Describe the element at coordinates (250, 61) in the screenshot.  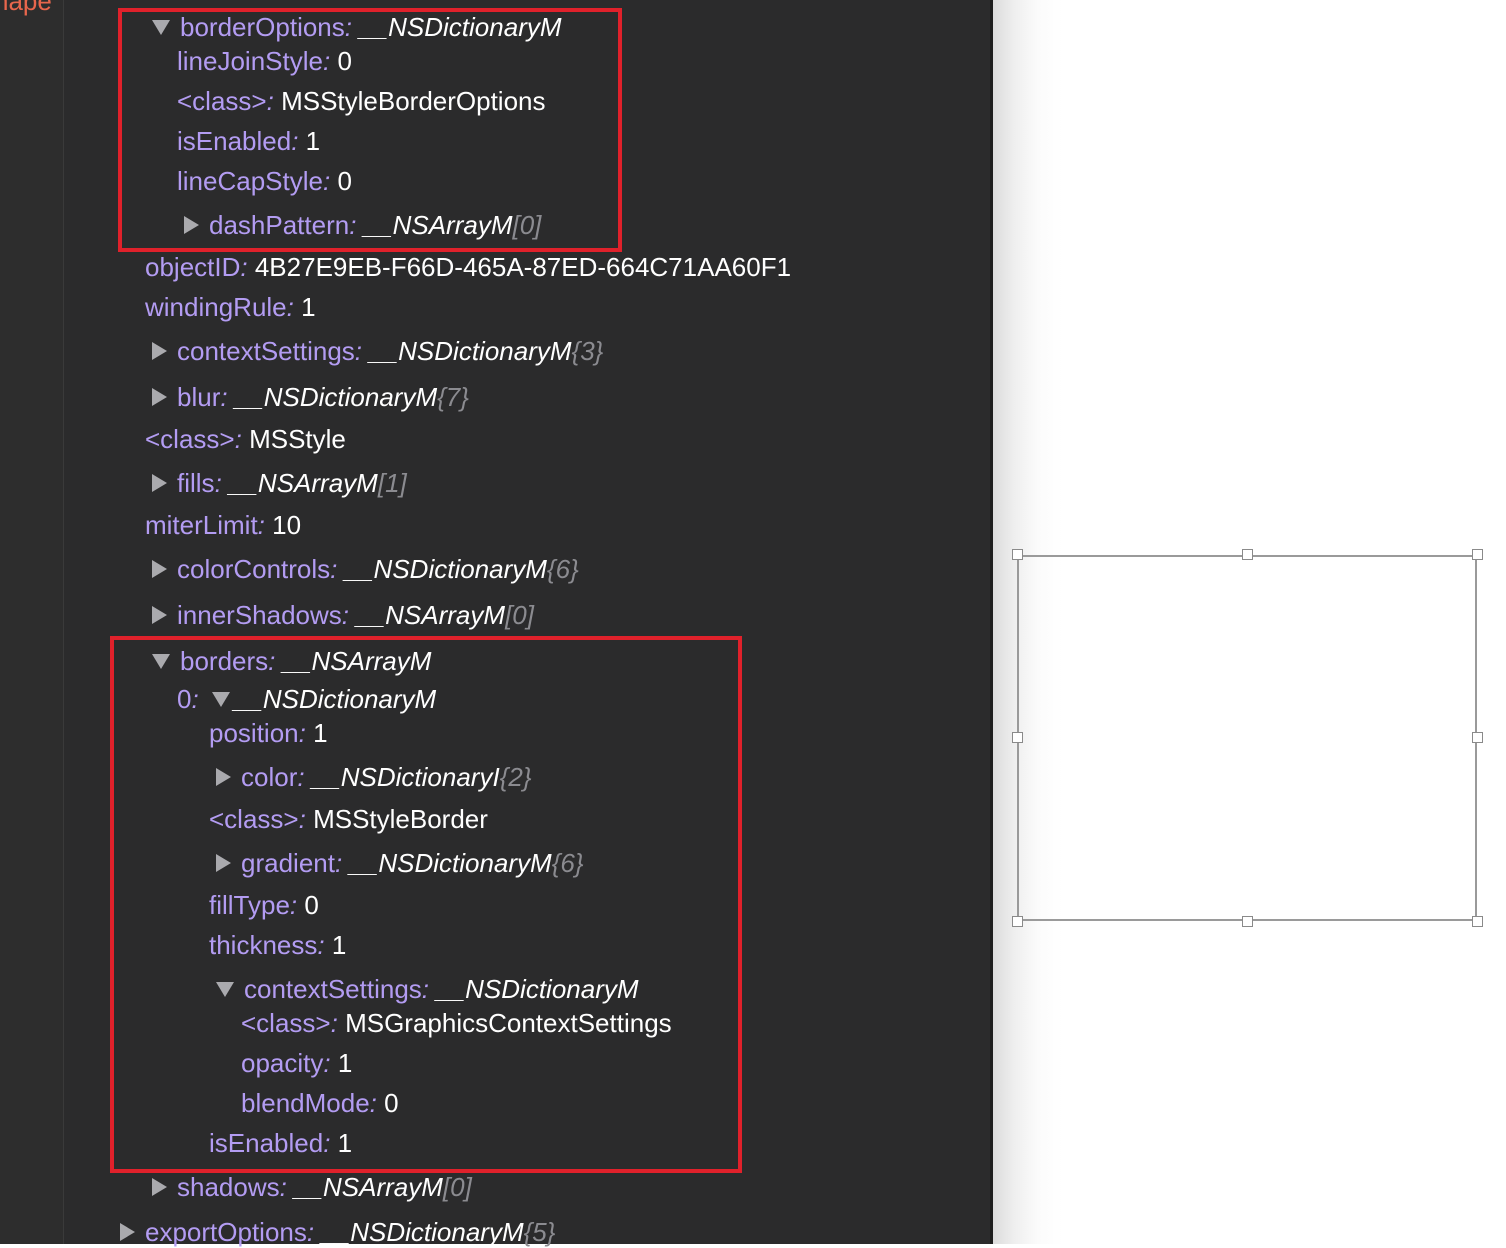
I see `property-key: lineJoinStyle` at that location.